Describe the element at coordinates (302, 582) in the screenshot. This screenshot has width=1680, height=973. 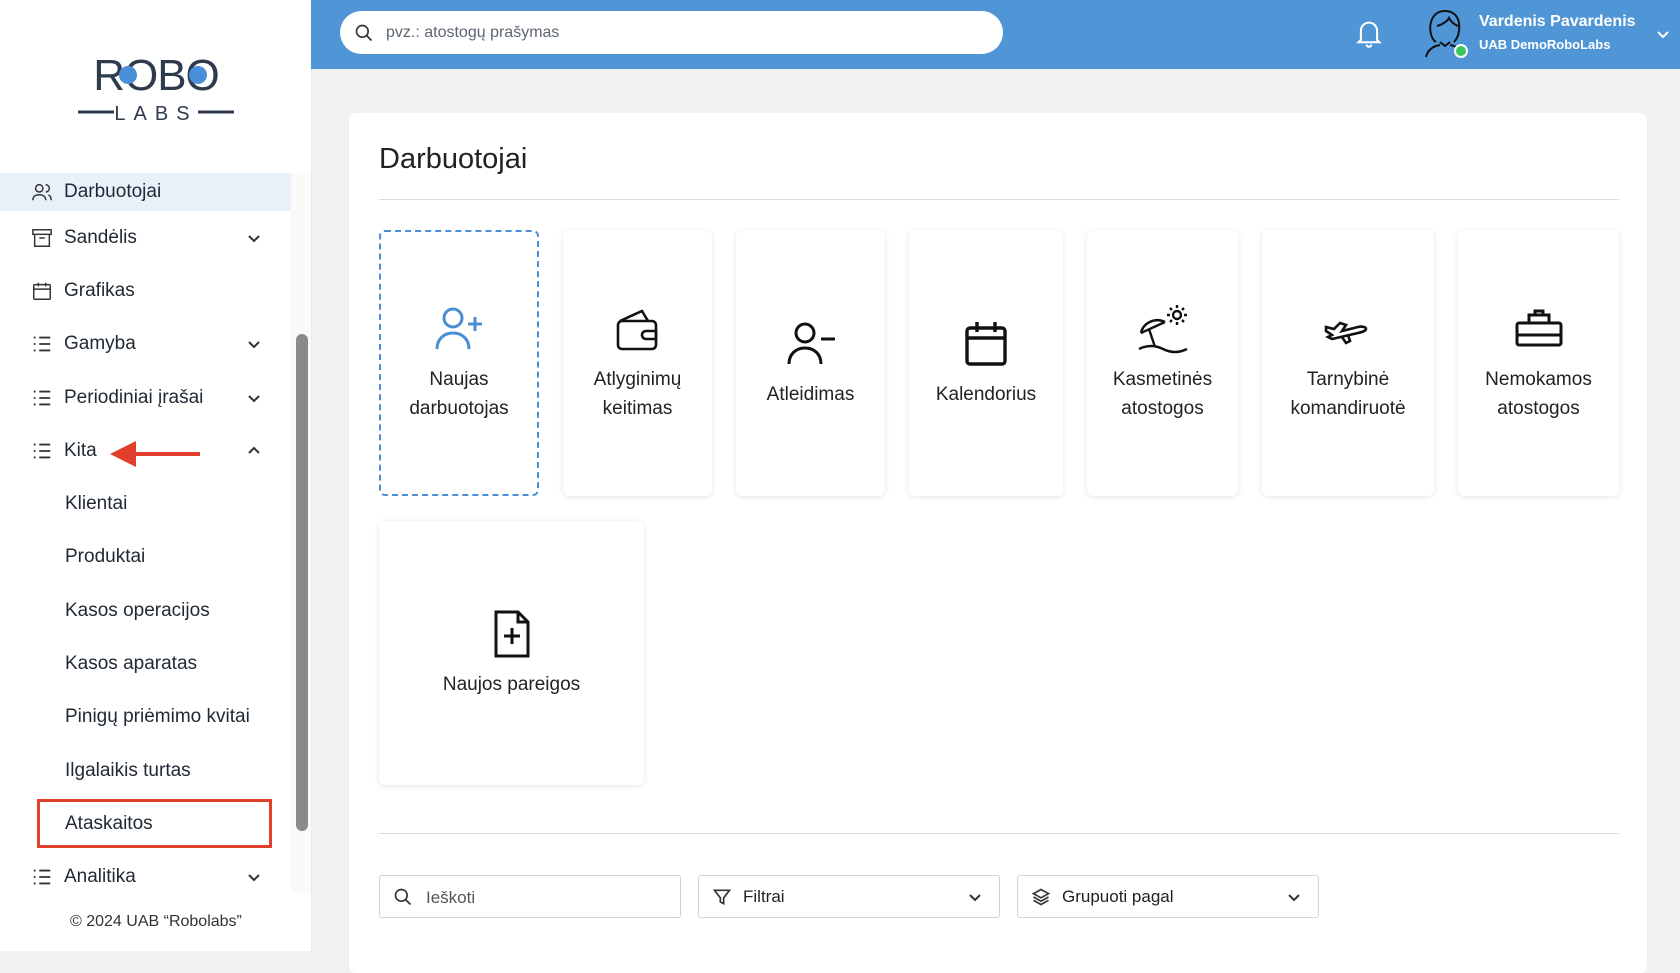
I see `sidebar-scrollbar` at that location.